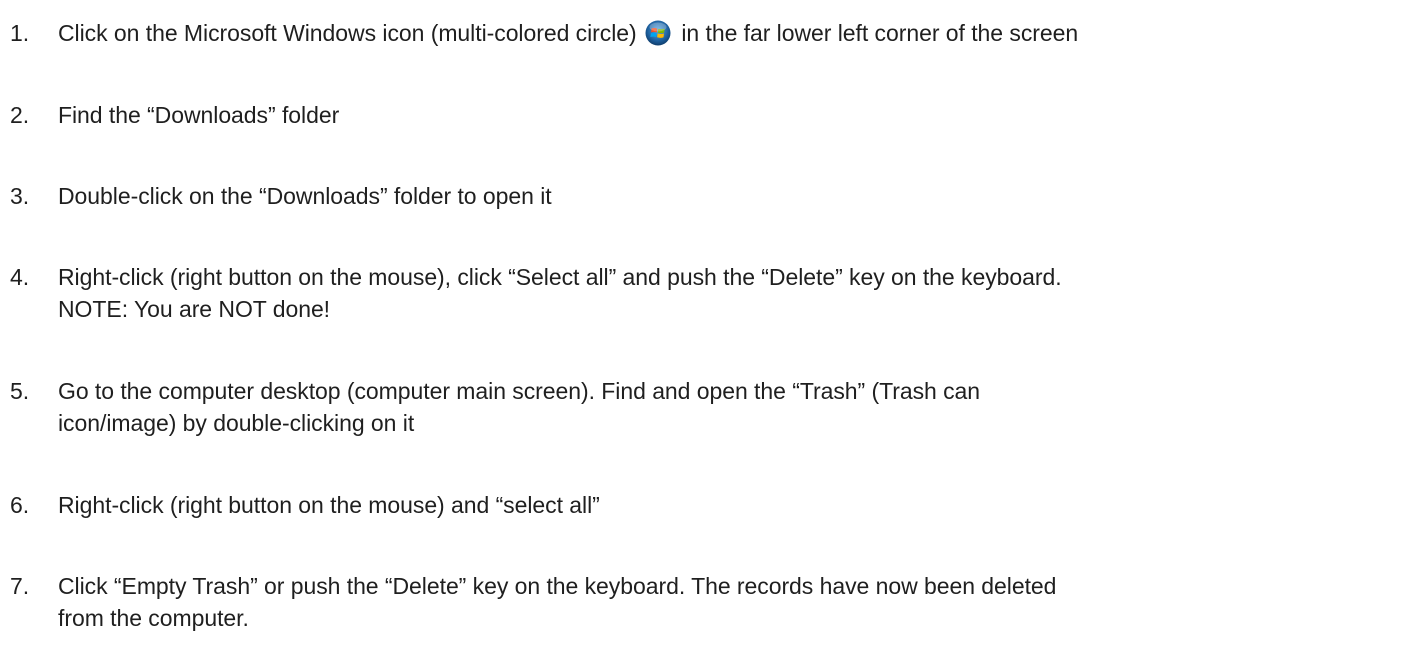 The height and width of the screenshot is (646, 1403). I want to click on step-number: 2., so click(20, 115).